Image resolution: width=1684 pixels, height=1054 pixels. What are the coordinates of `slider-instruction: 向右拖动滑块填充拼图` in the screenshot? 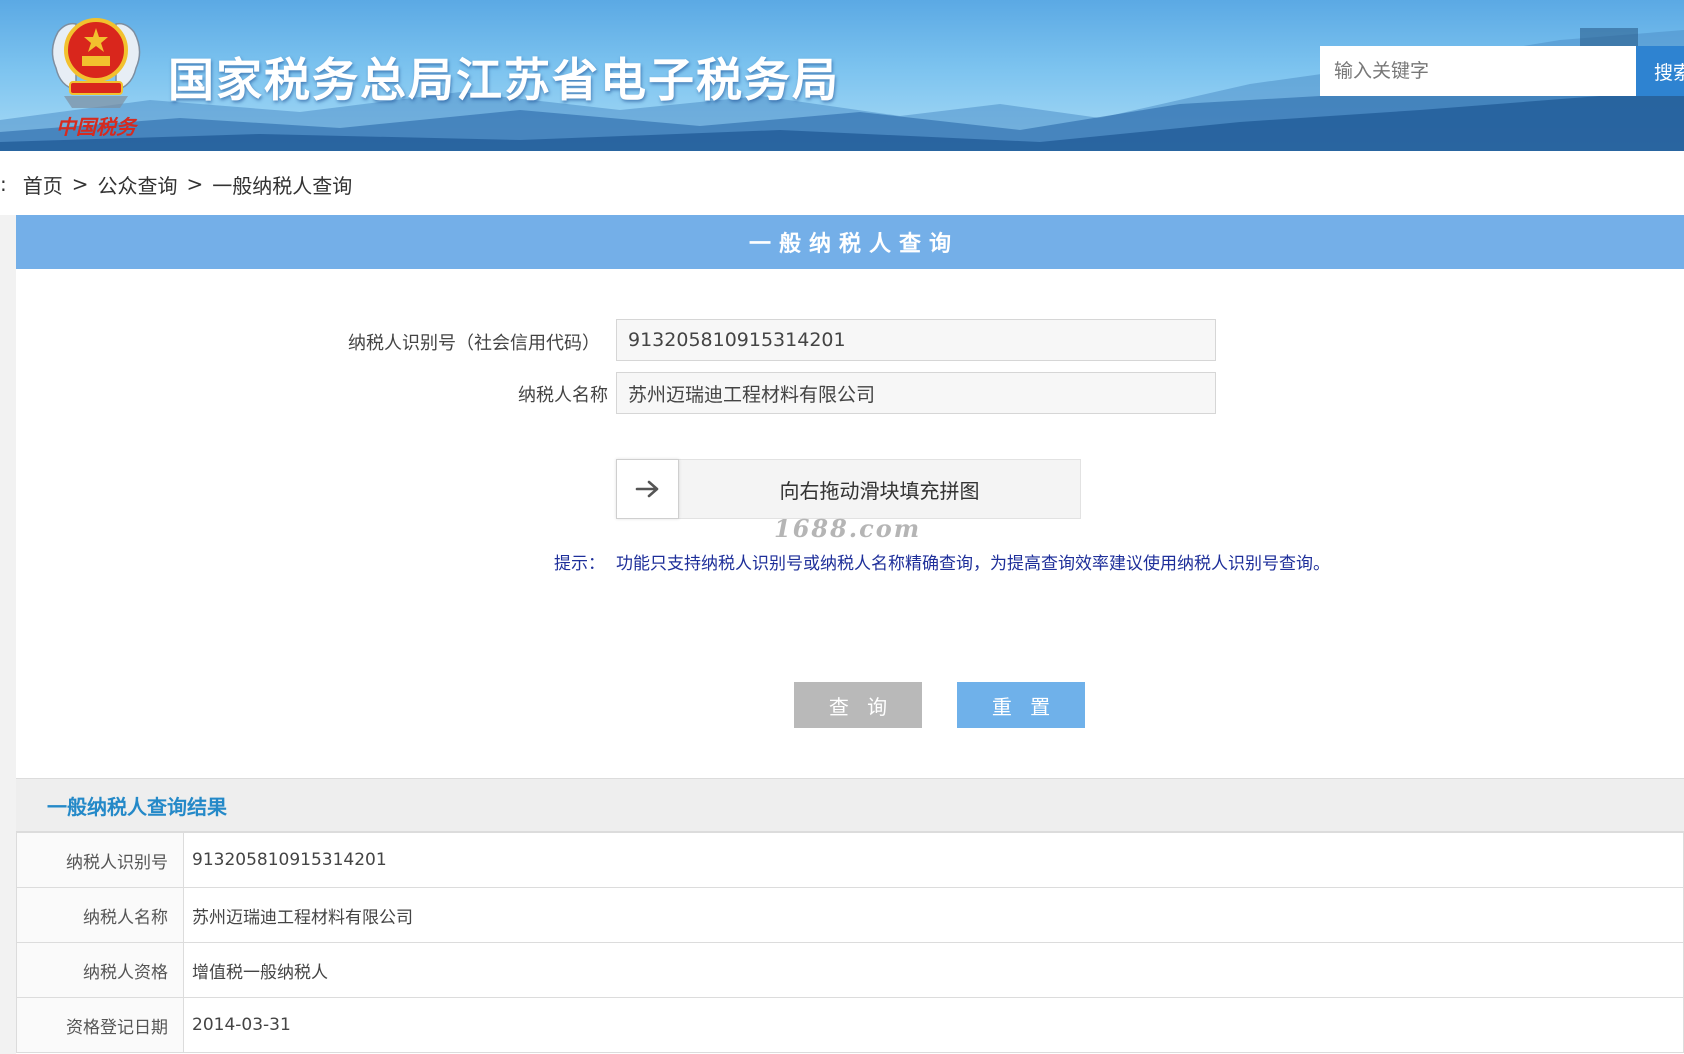 It's located at (879, 490).